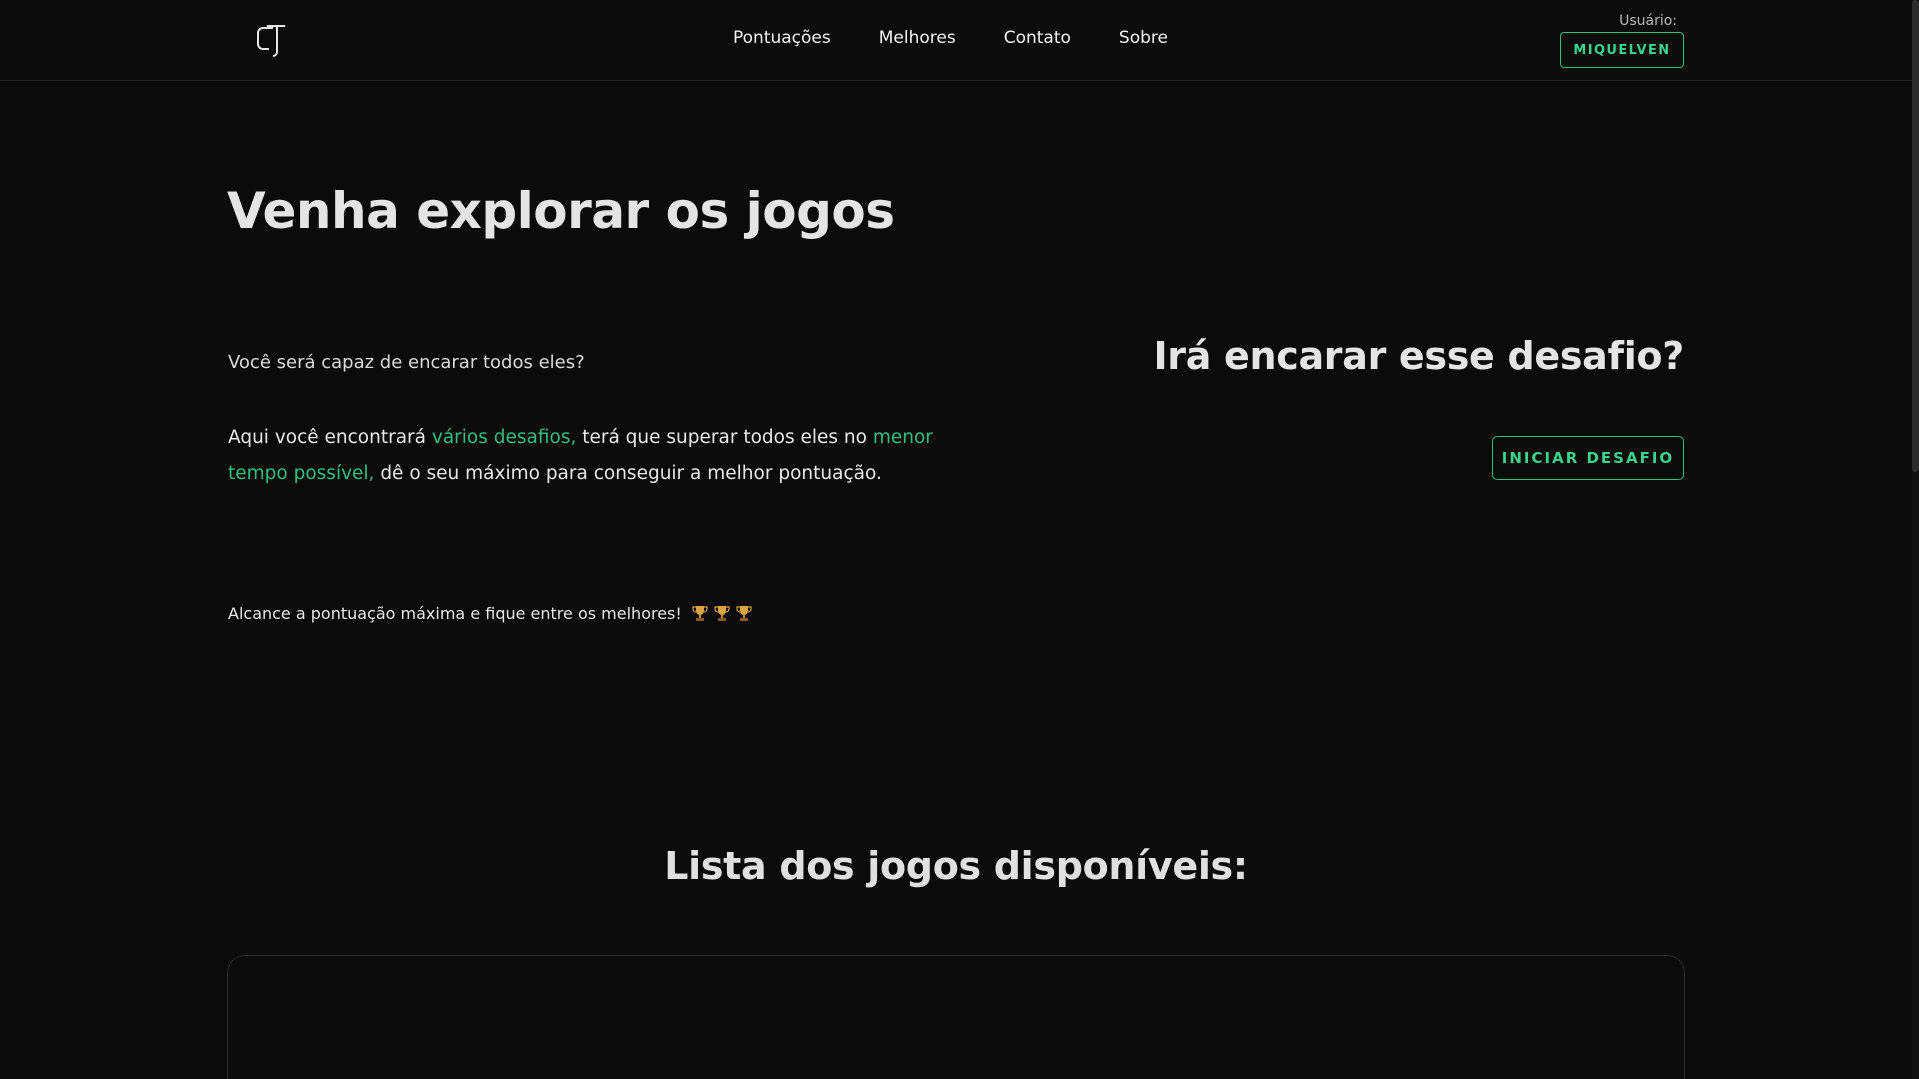  What do you see at coordinates (330, 437) in the screenshot?
I see `hero-desc-text: Aqui você encontrará` at bounding box center [330, 437].